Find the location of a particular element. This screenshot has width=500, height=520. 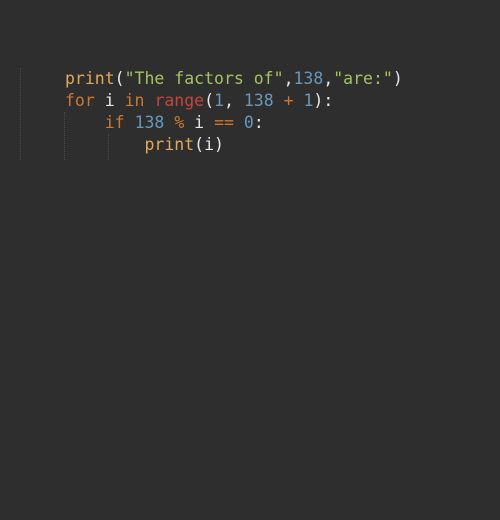

code-line: if 138 % i == 0: is located at coordinates (234, 123).